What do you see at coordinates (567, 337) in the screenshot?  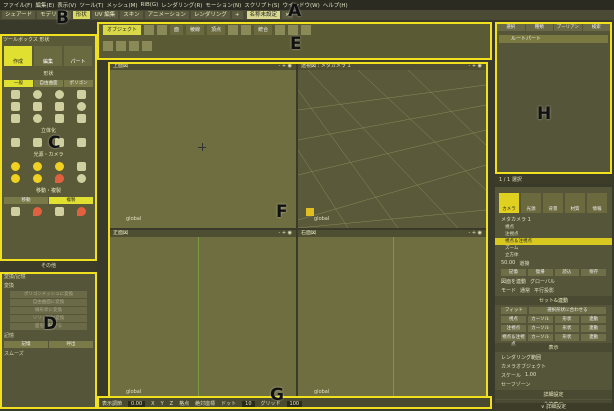 I see `both-shape-button: 形状` at bounding box center [567, 337].